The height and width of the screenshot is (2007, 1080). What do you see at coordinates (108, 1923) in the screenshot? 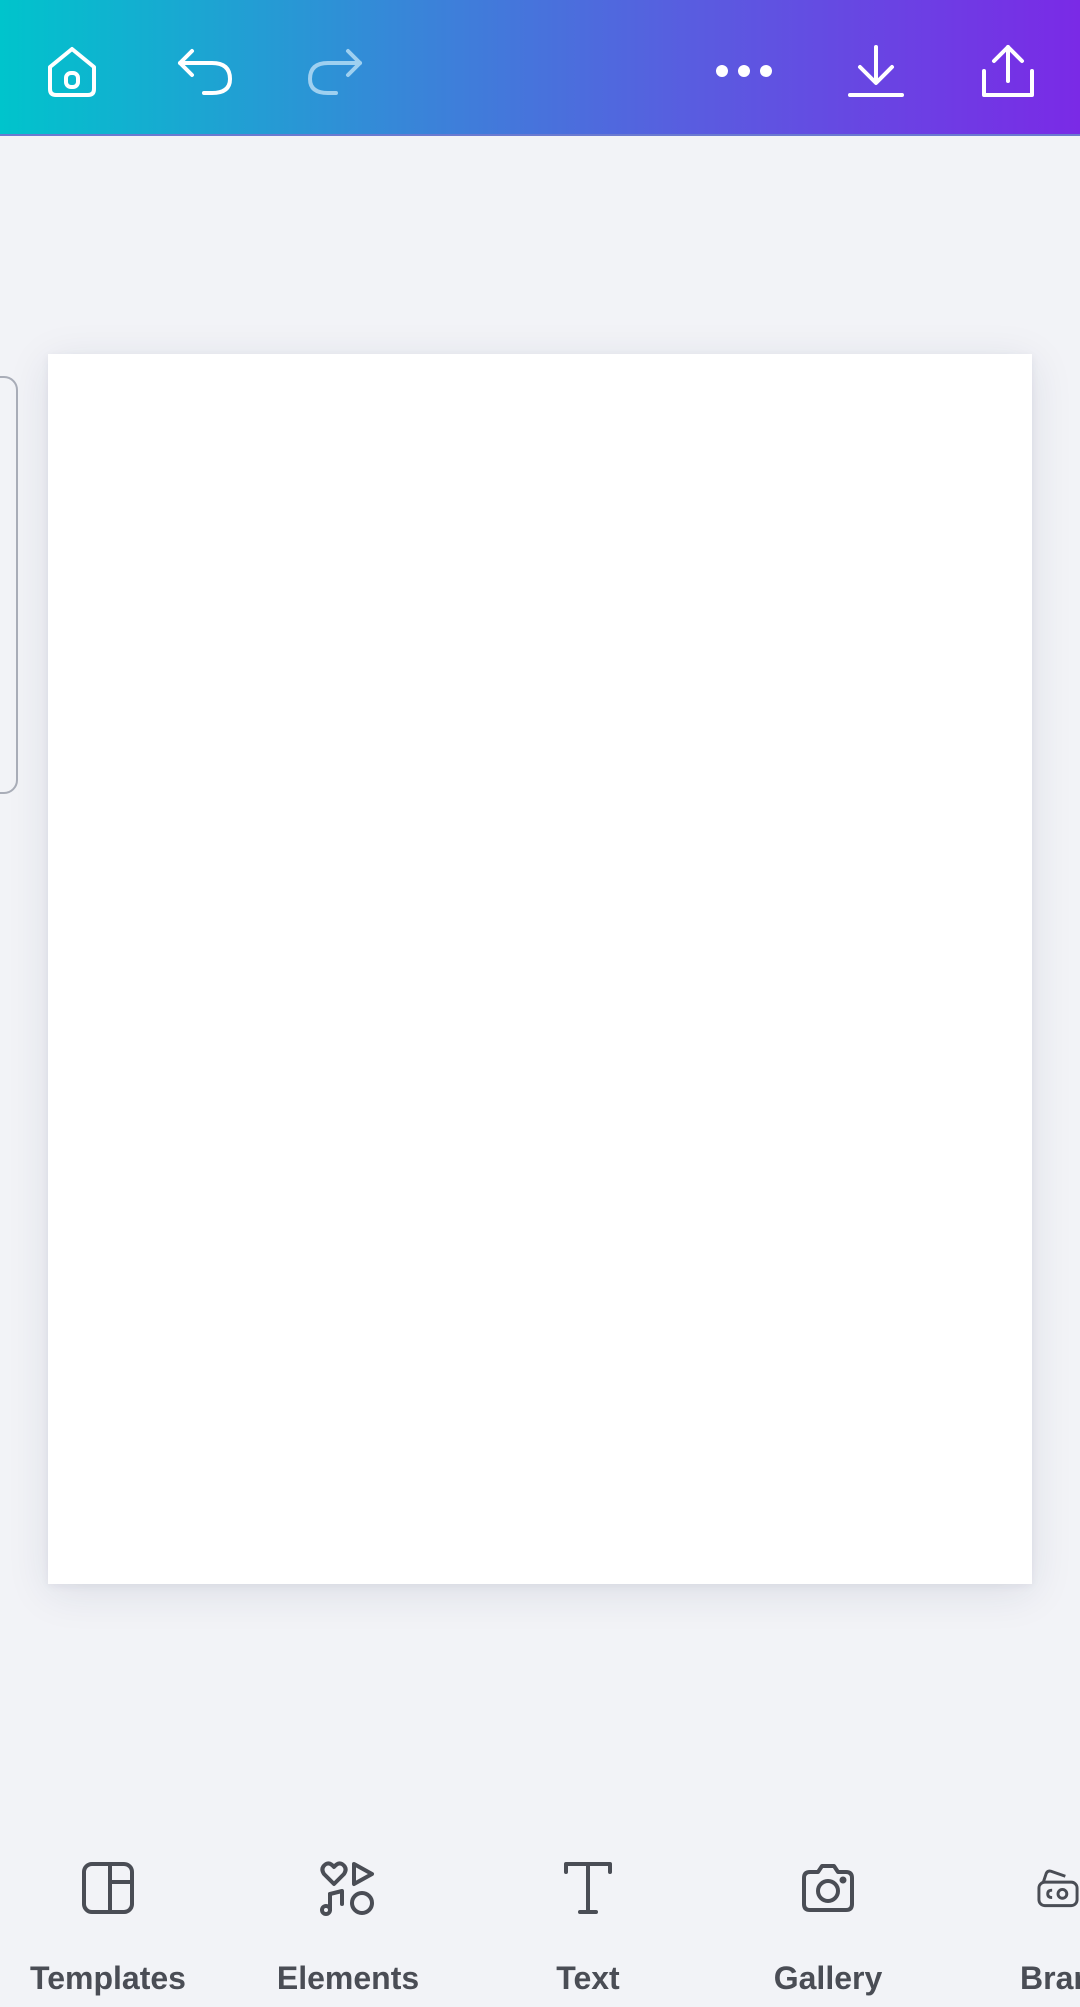
I see `nav-templates: Templates` at bounding box center [108, 1923].